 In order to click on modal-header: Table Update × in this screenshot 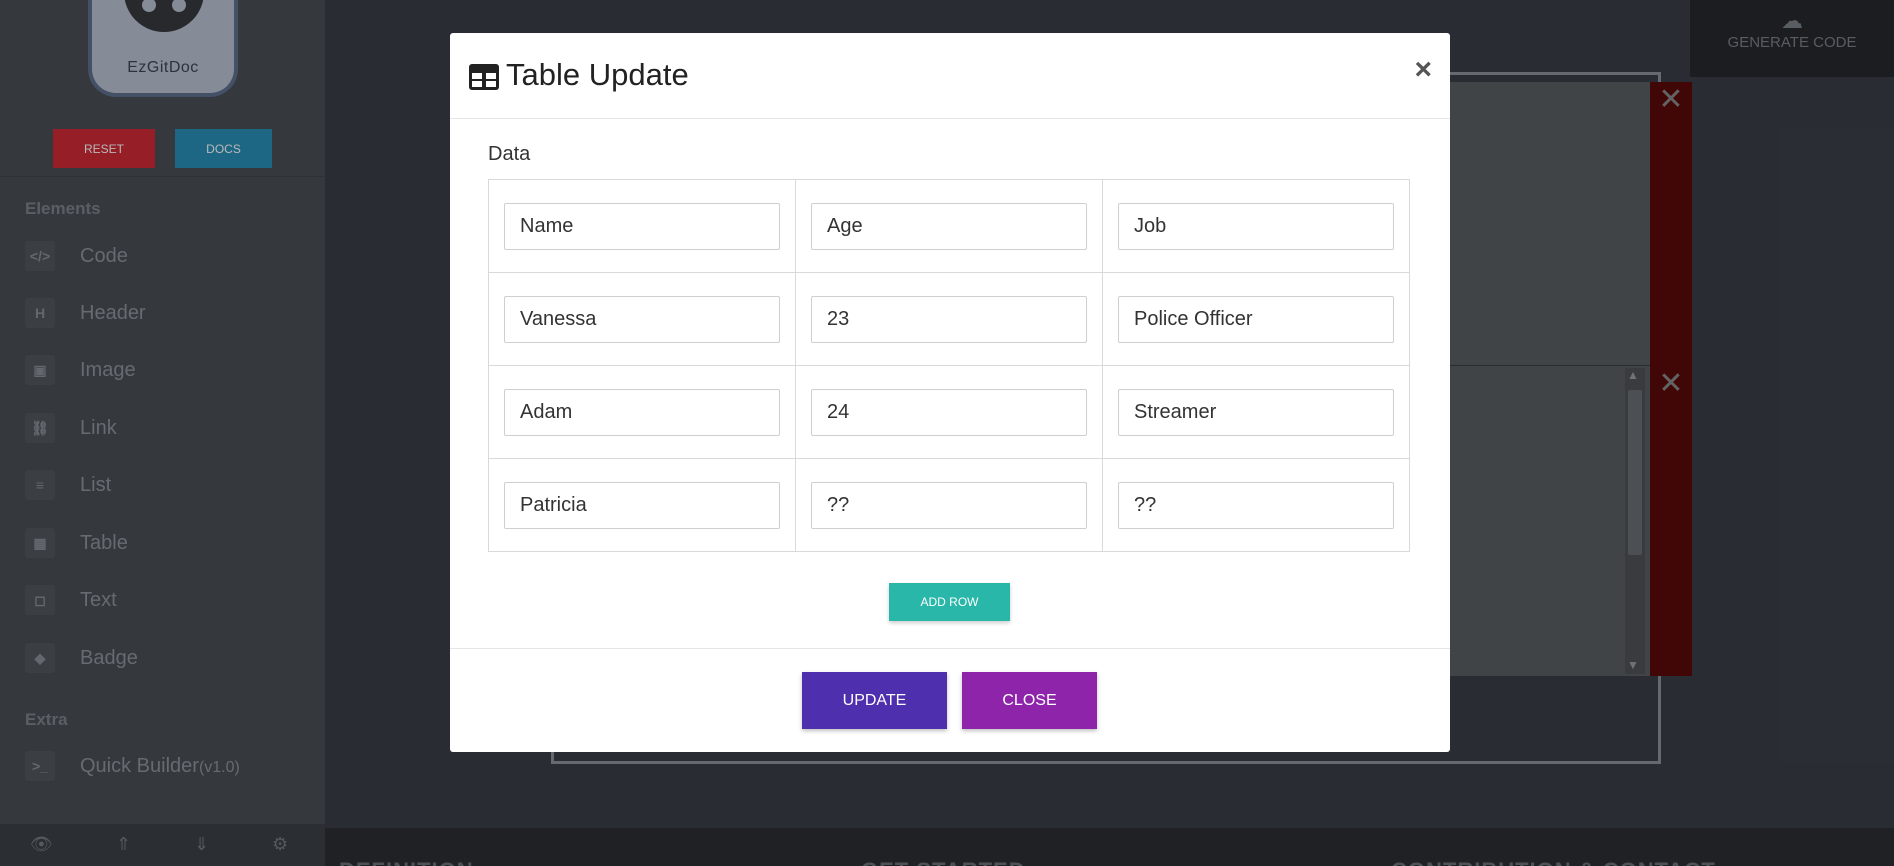, I will do `click(950, 76)`.